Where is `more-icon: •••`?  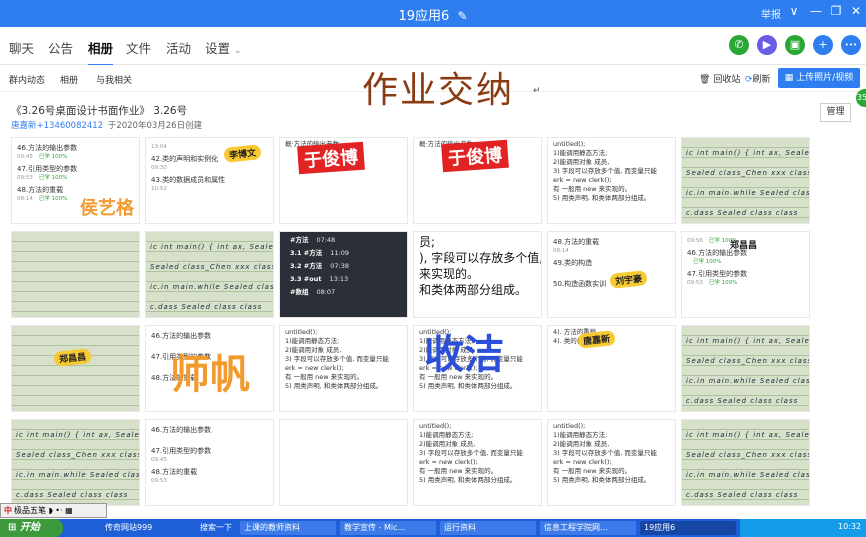 more-icon: ••• is located at coordinates (851, 45).